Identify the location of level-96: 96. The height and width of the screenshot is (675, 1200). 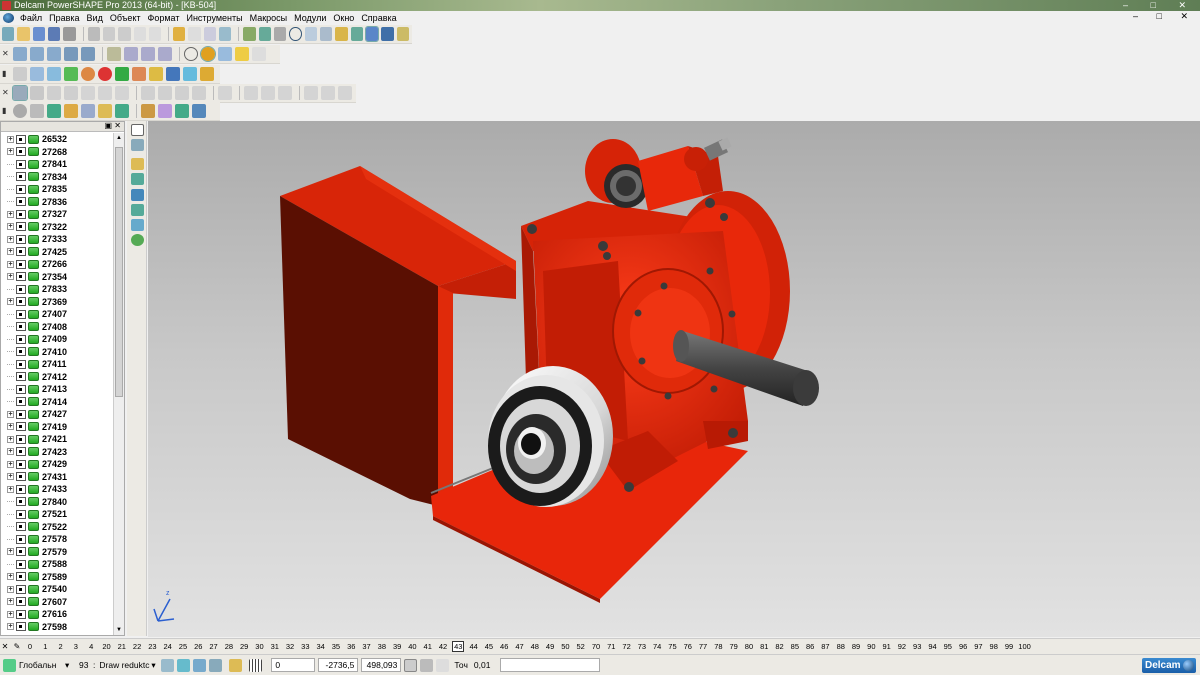
(963, 646).